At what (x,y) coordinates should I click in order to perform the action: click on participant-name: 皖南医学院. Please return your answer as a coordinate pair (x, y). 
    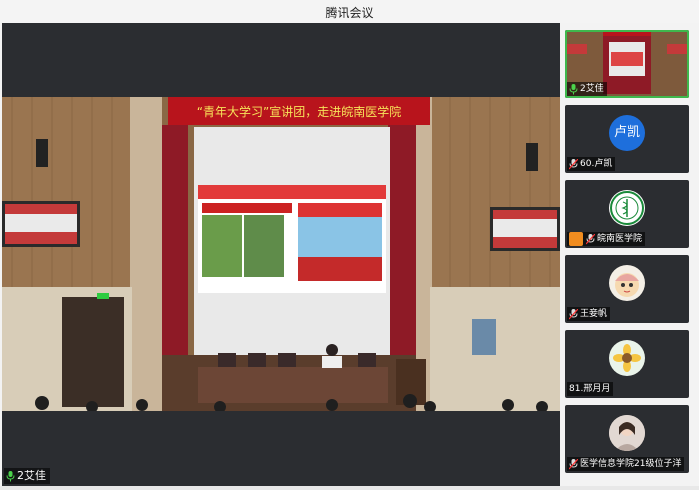
    Looking at the image, I should click on (620, 239).